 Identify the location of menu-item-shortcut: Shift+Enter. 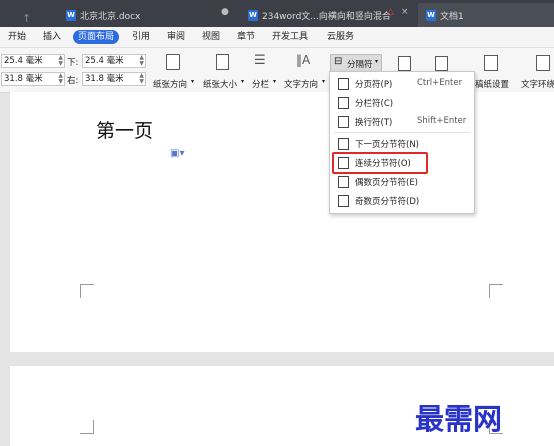
(442, 121).